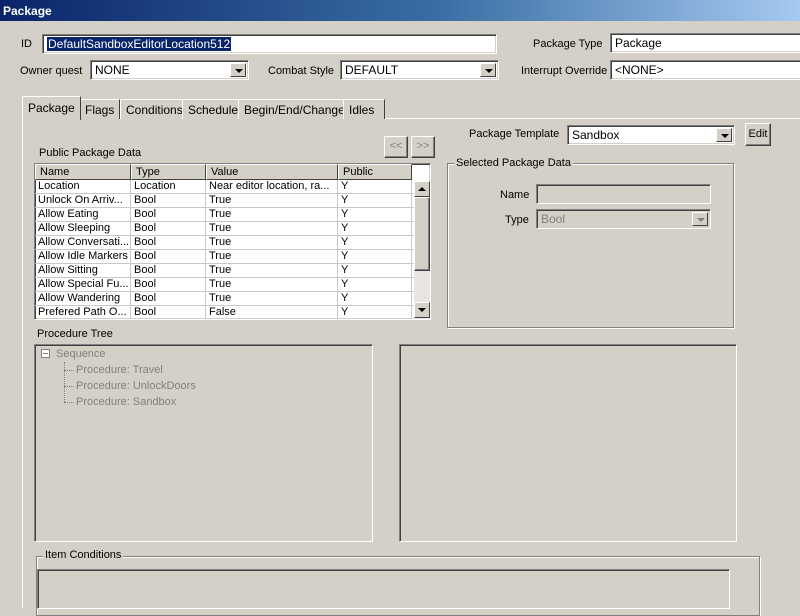 The image size is (800, 616). Describe the element at coordinates (639, 70) in the screenshot. I see `interrupt-override-value: <NONE>` at that location.